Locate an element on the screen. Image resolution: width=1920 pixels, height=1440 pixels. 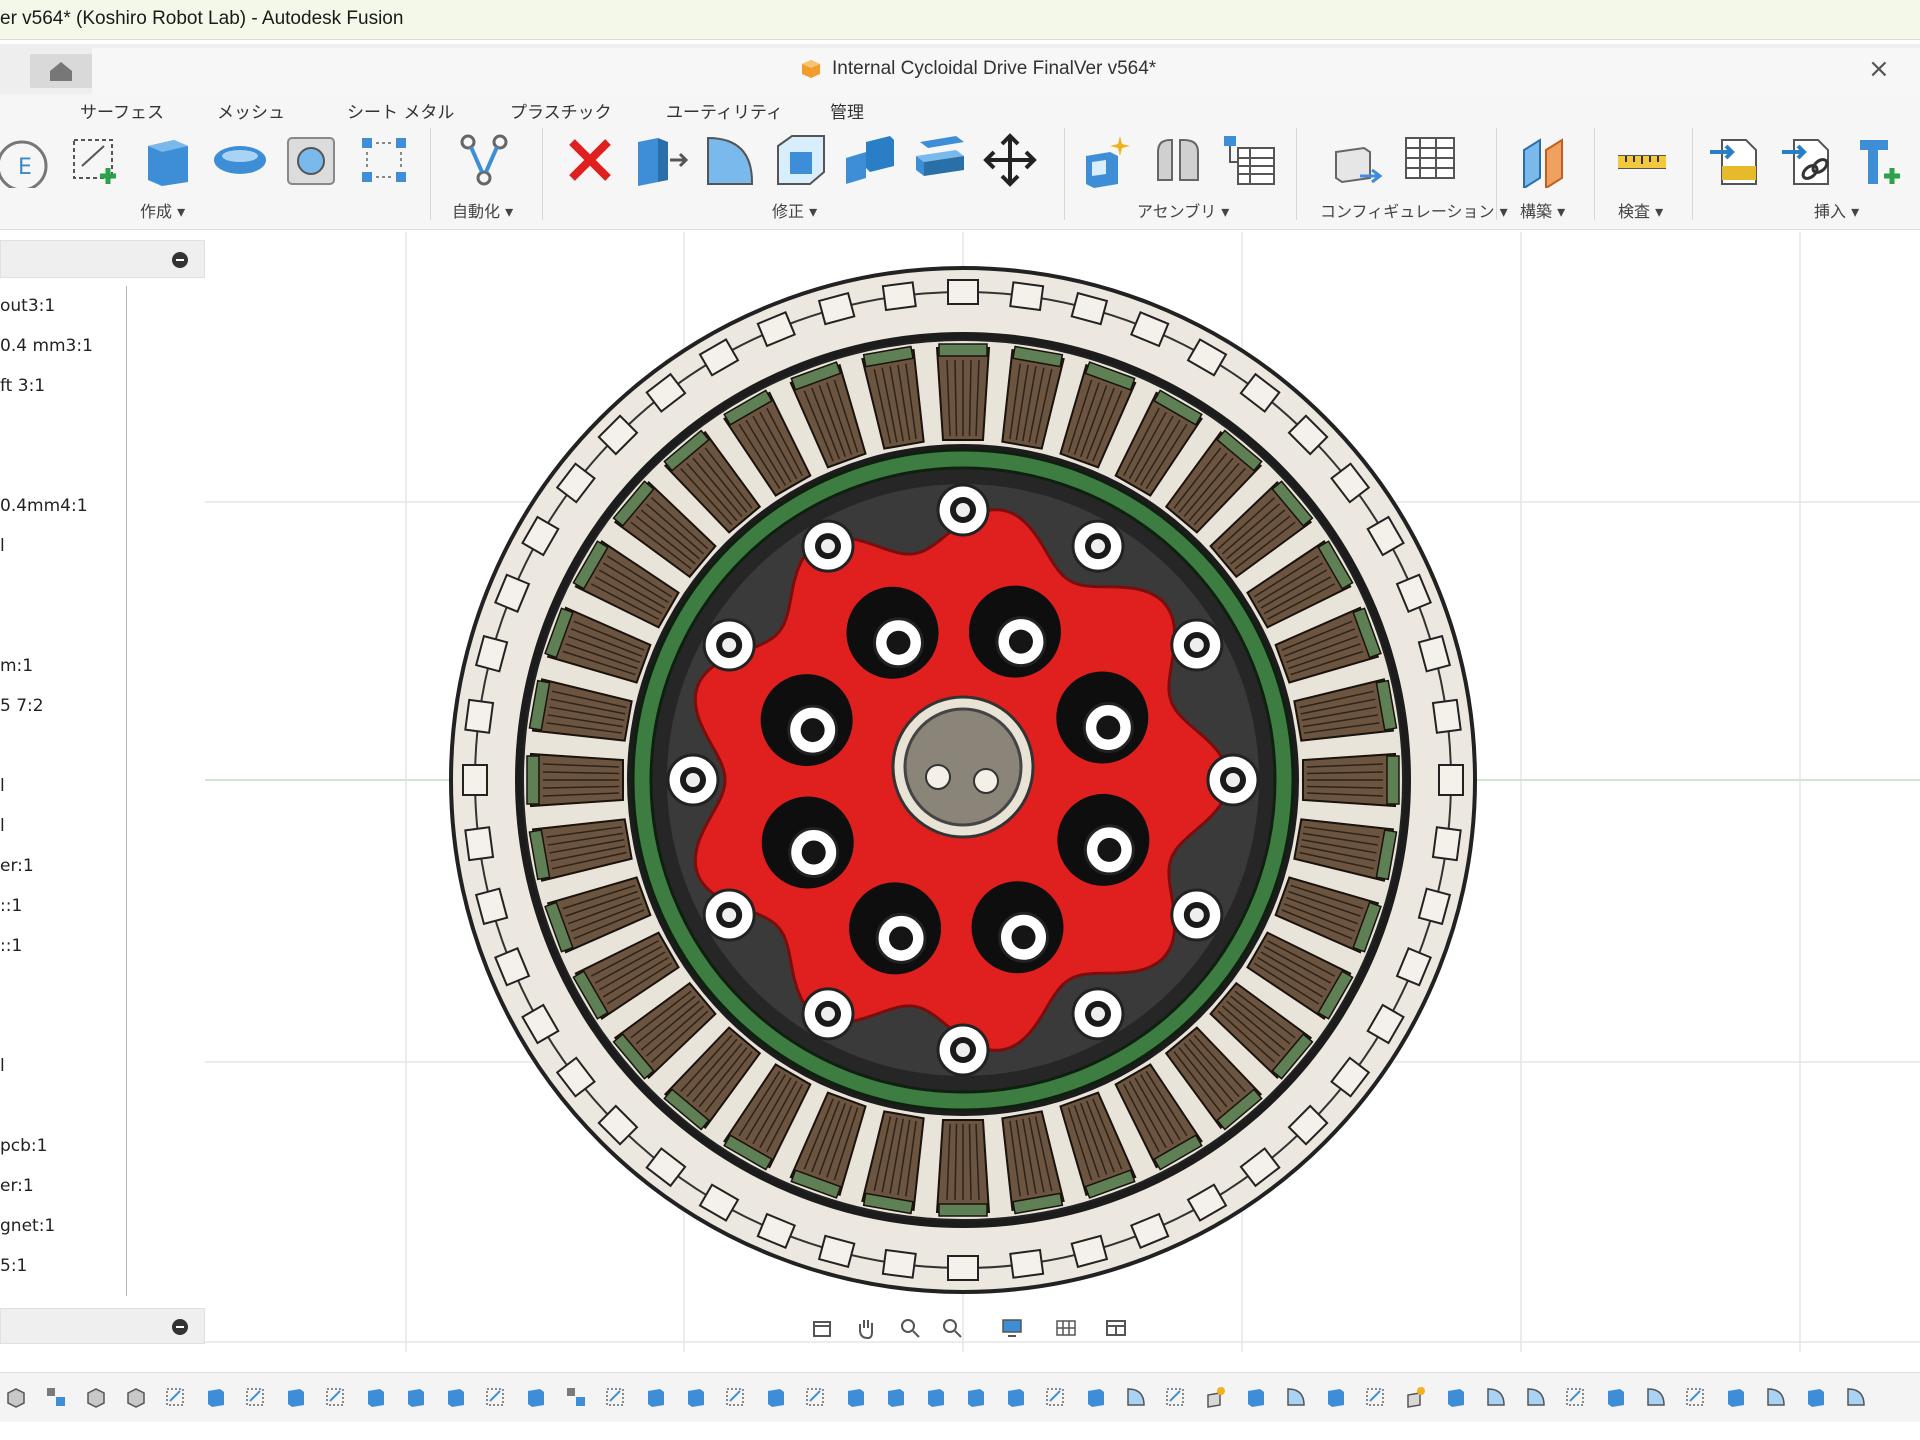
browser-item: pcb:1 is located at coordinates (23, 1146).